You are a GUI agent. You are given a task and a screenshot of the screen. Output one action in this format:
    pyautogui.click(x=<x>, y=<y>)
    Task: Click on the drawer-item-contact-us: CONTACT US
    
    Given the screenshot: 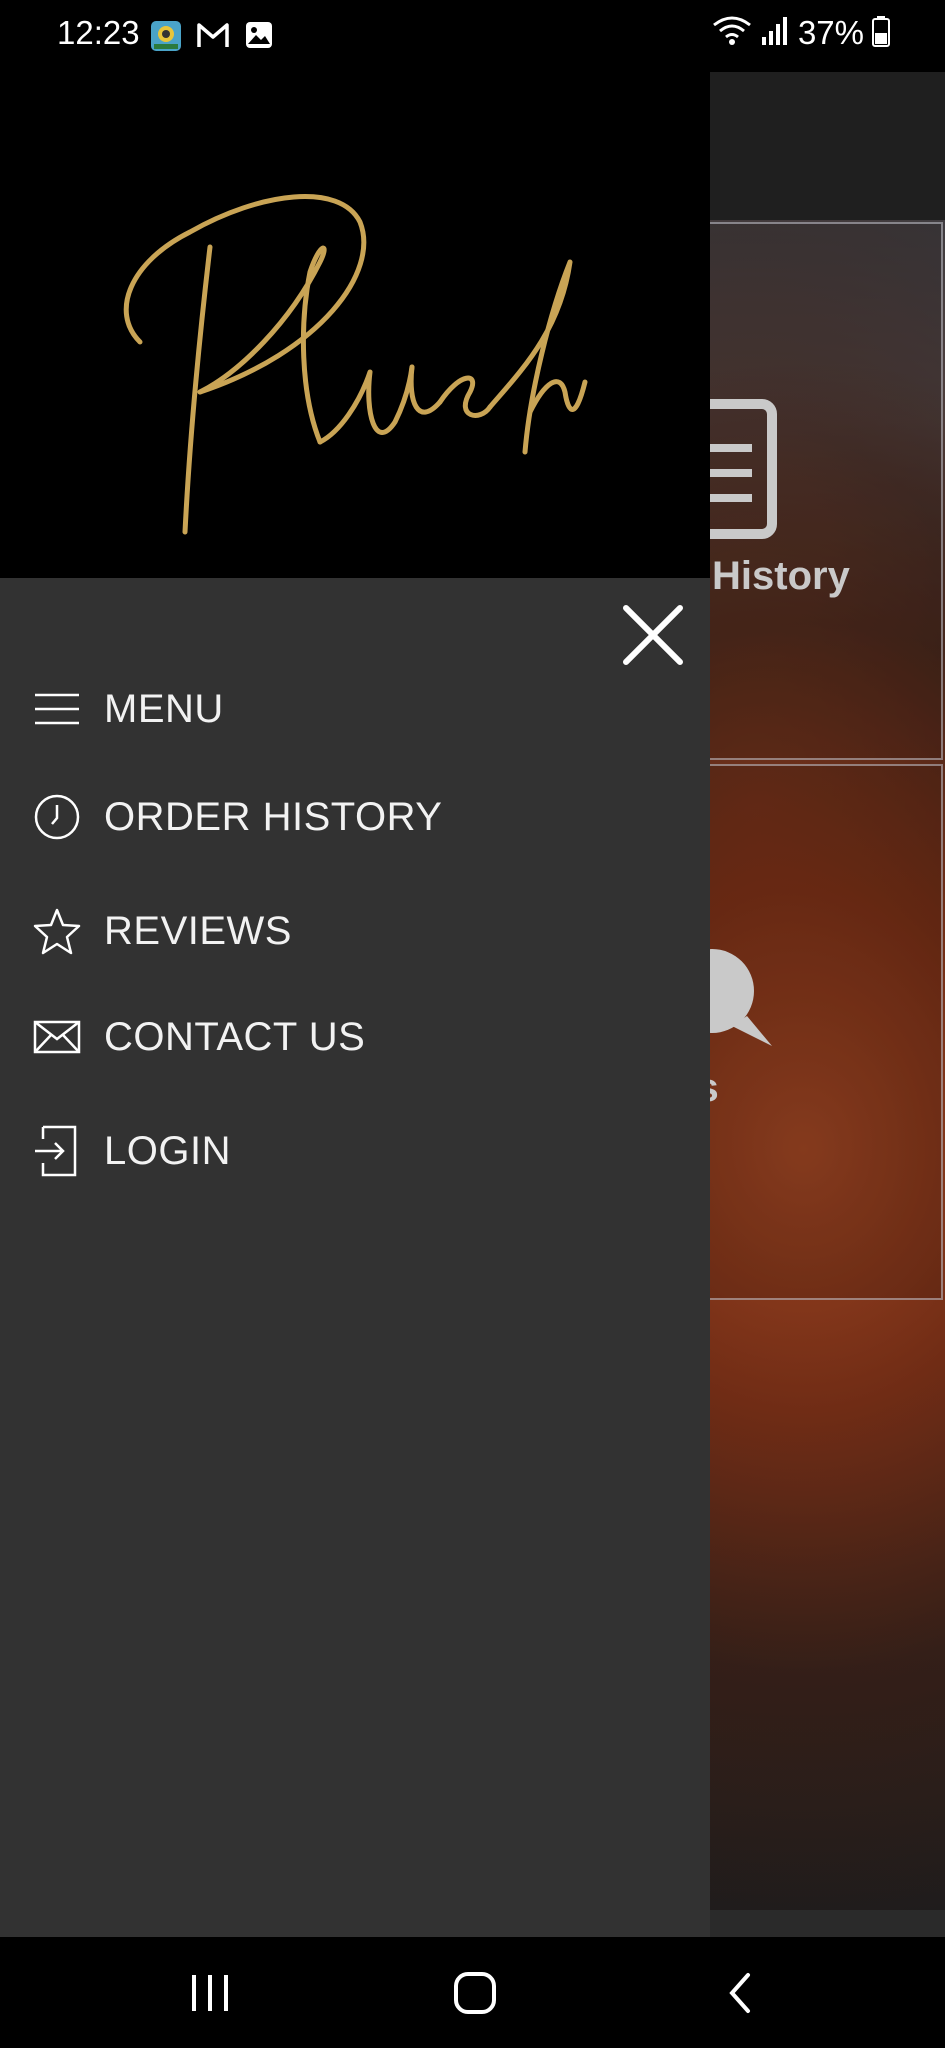 What is the action you would take?
    pyautogui.click(x=198, y=1037)
    